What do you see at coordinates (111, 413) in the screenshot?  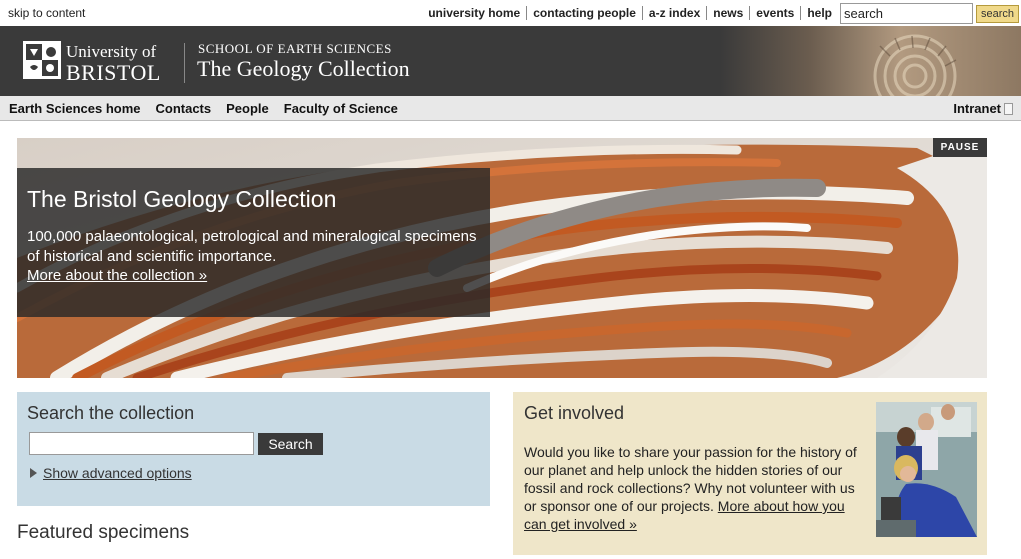 I see `search-panel-title: Search the collection` at bounding box center [111, 413].